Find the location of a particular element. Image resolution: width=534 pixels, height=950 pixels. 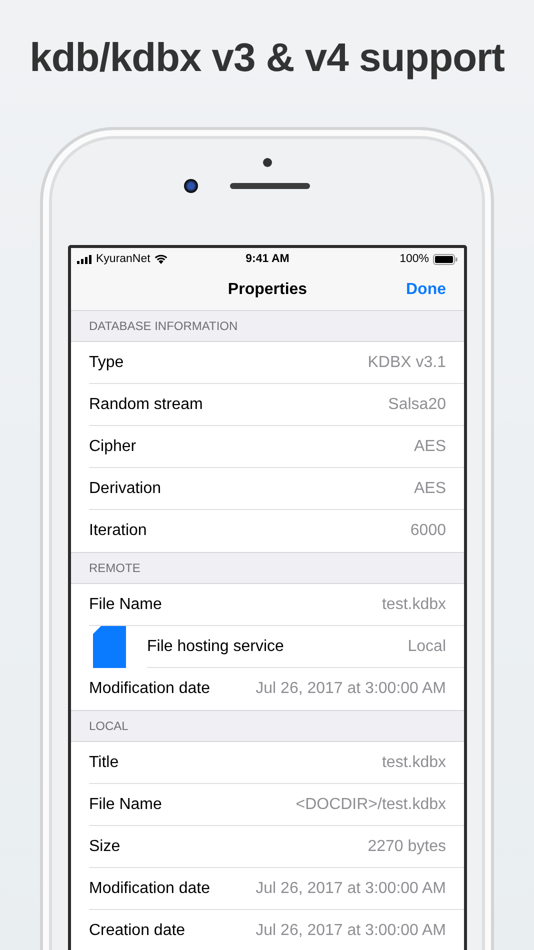

nav-title: Properties is located at coordinates (268, 290).